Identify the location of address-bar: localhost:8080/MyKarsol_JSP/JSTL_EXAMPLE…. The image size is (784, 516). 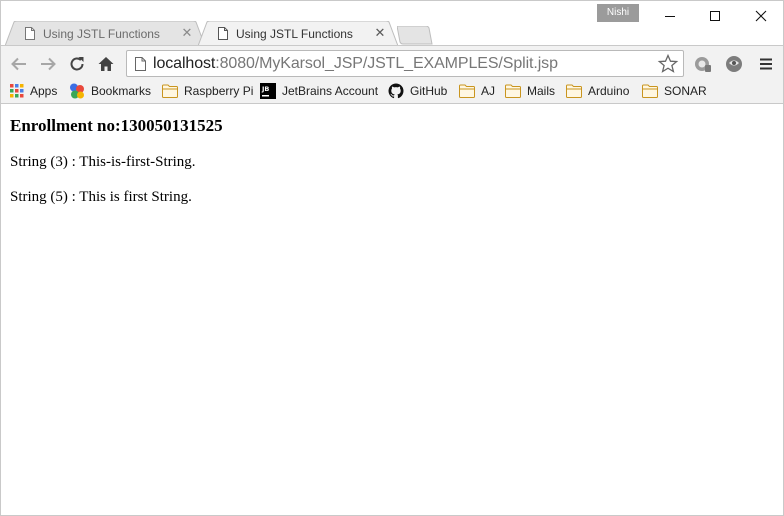
(405, 63).